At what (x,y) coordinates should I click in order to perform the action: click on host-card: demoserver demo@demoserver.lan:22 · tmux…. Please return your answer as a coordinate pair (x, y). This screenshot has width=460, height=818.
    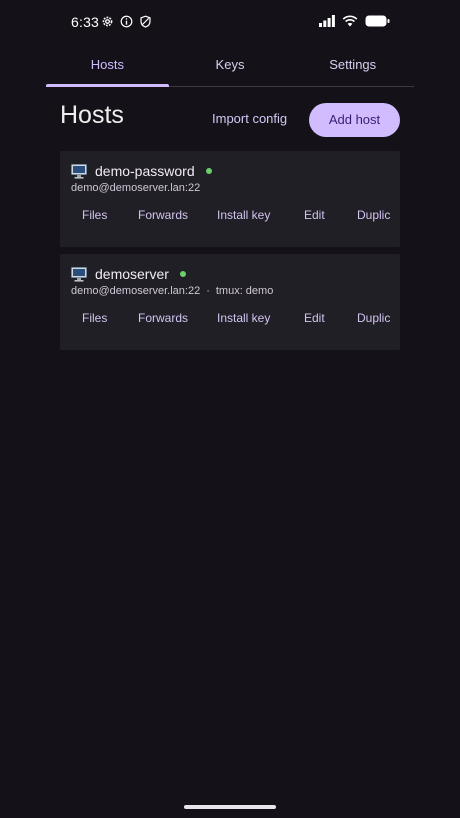
    Looking at the image, I should click on (230, 302).